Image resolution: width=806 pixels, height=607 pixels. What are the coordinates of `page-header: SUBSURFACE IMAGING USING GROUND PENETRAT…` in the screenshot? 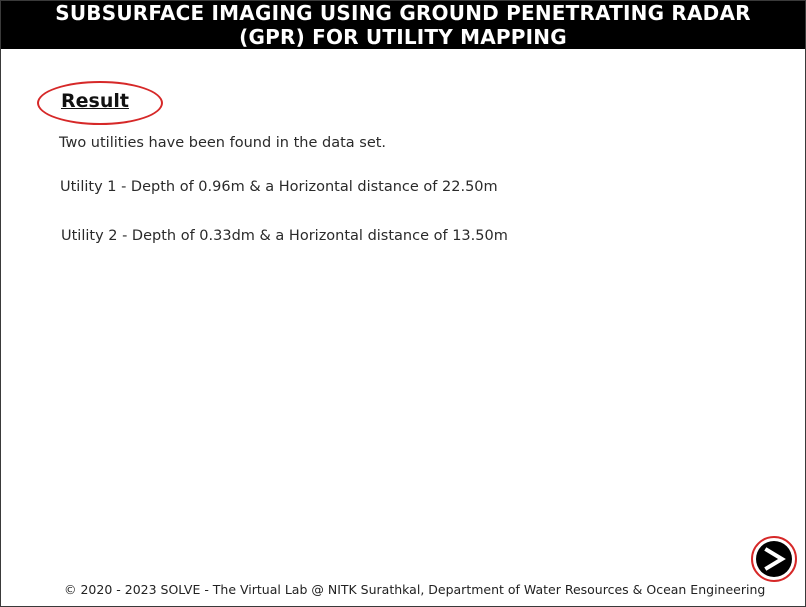 It's located at (403, 25).